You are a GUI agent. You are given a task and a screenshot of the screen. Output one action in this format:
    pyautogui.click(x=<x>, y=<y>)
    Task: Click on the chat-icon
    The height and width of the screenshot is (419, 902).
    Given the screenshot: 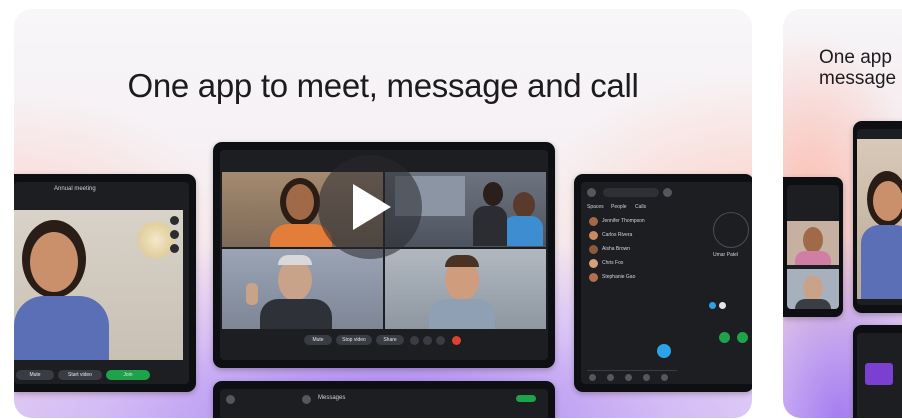 What is the action you would take?
    pyautogui.click(x=427, y=340)
    